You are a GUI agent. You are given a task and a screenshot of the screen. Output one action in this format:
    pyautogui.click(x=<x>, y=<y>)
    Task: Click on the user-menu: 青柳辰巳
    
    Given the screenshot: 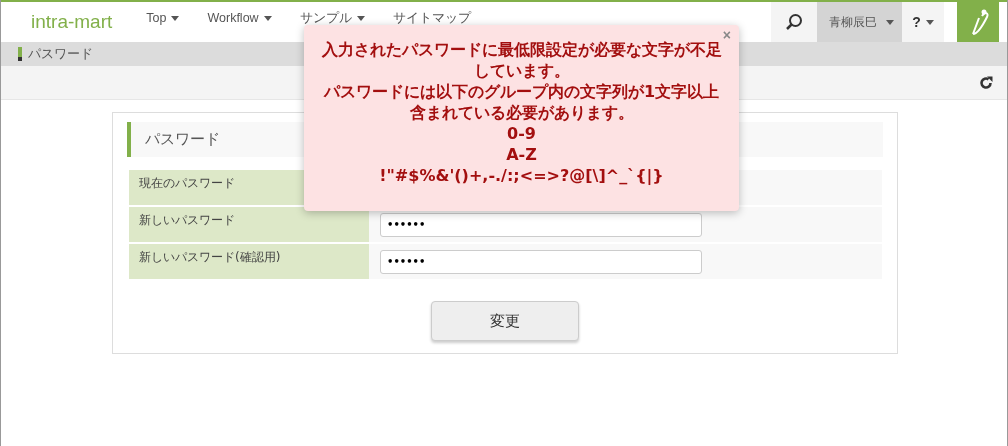 What is the action you would take?
    pyautogui.click(x=859, y=22)
    